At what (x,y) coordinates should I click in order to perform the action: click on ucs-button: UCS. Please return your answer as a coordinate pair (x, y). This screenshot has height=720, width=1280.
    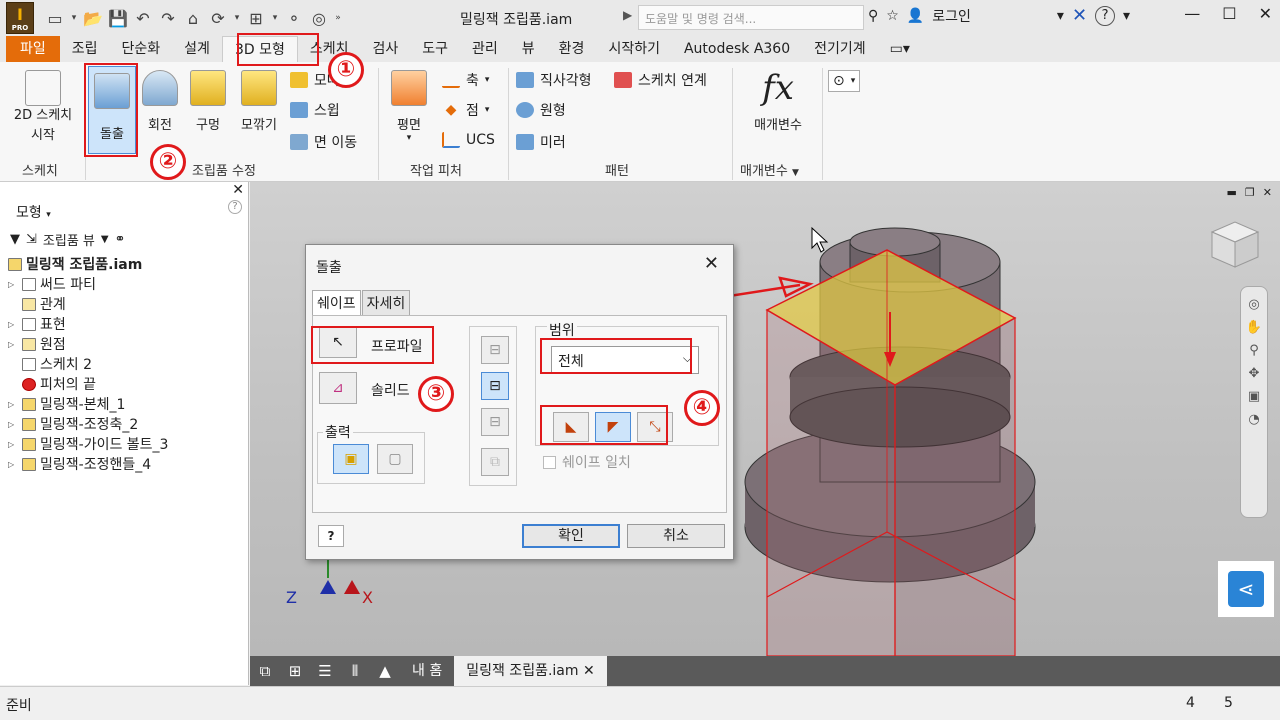
    Looking at the image, I should click on (468, 140).